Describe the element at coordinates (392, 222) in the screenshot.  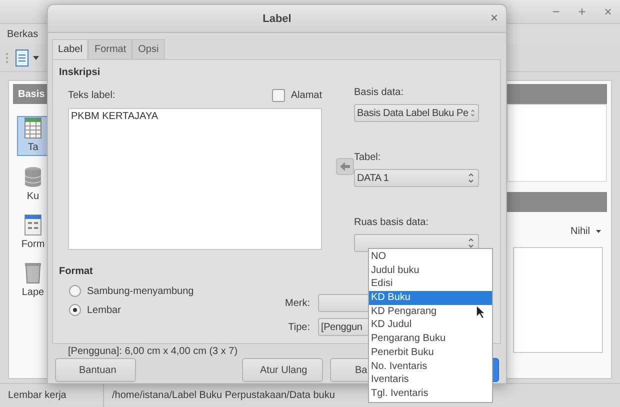
I see `field-label: Ruas basis data:` at that location.